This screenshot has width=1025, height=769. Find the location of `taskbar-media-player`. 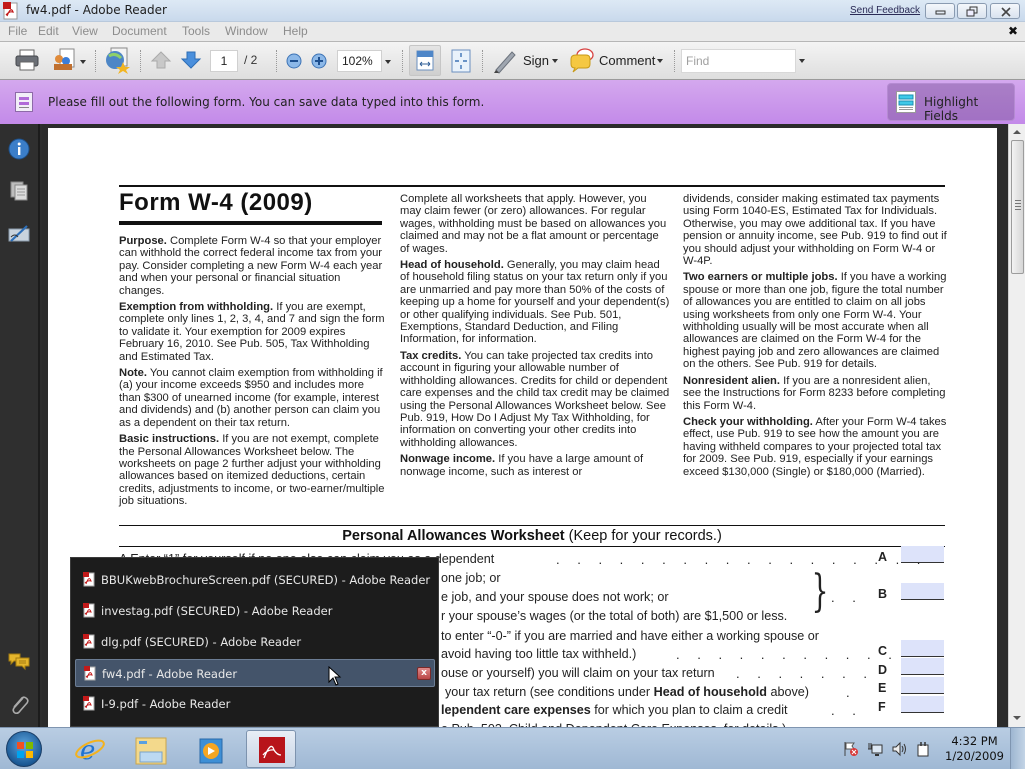

taskbar-media-player is located at coordinates (212, 749).